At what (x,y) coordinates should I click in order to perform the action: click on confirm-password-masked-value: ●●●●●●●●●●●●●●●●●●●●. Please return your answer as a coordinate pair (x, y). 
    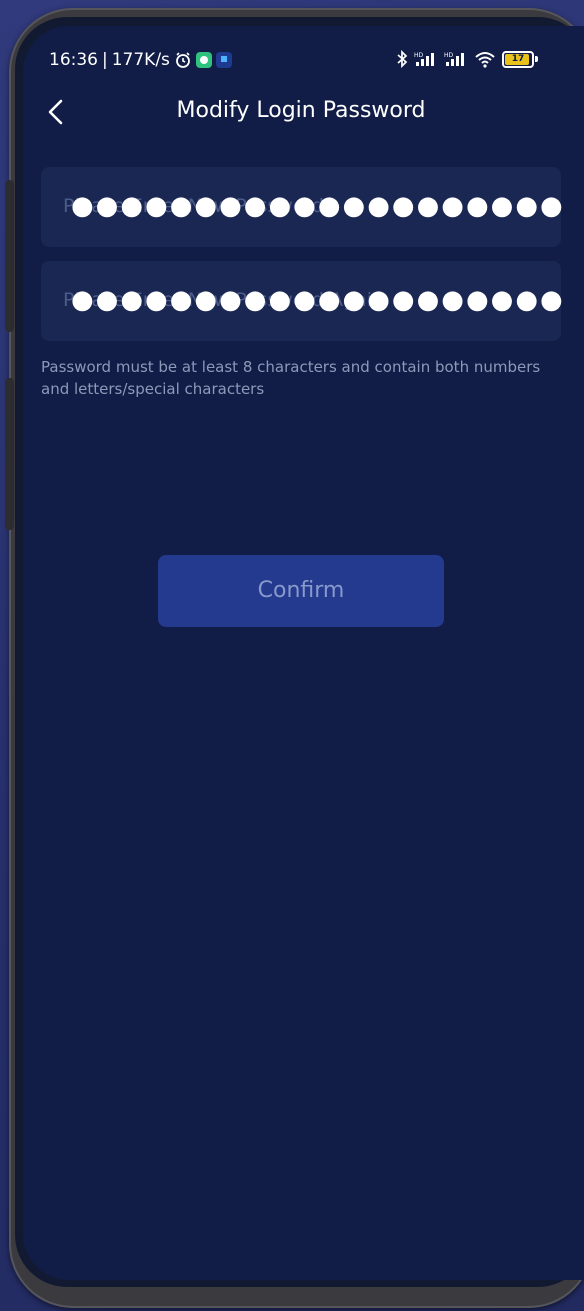
    Looking at the image, I should click on (318, 300).